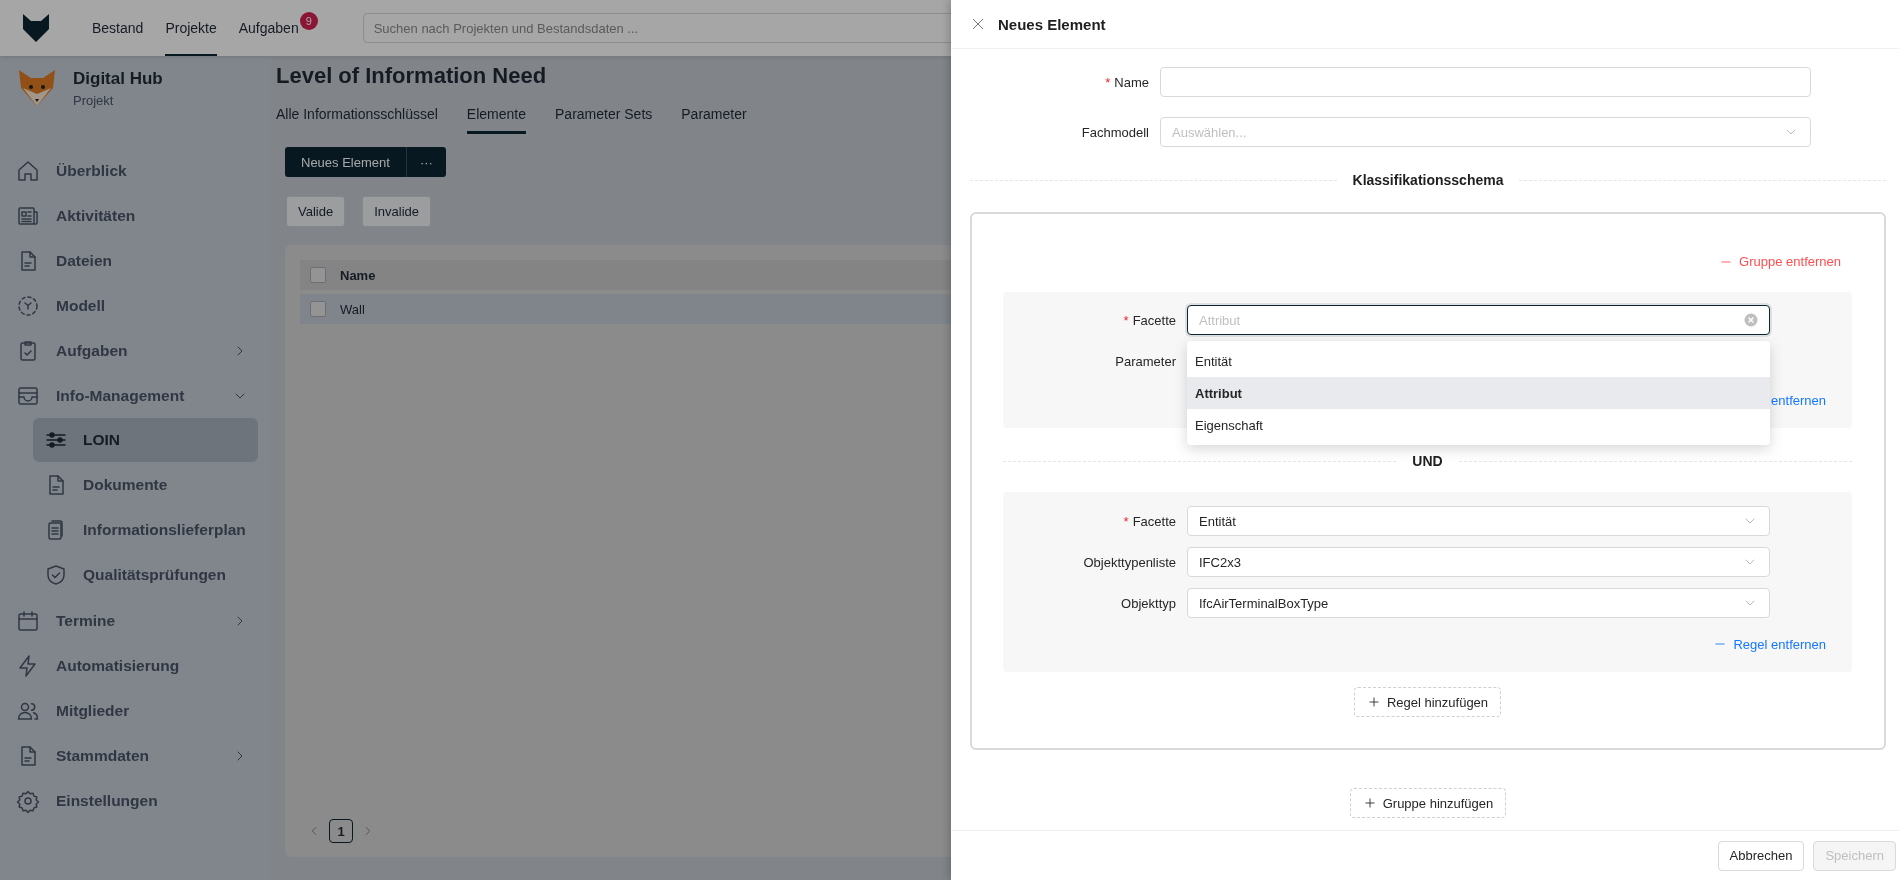  What do you see at coordinates (1145, 361) in the screenshot?
I see `field-label: Parameter` at bounding box center [1145, 361].